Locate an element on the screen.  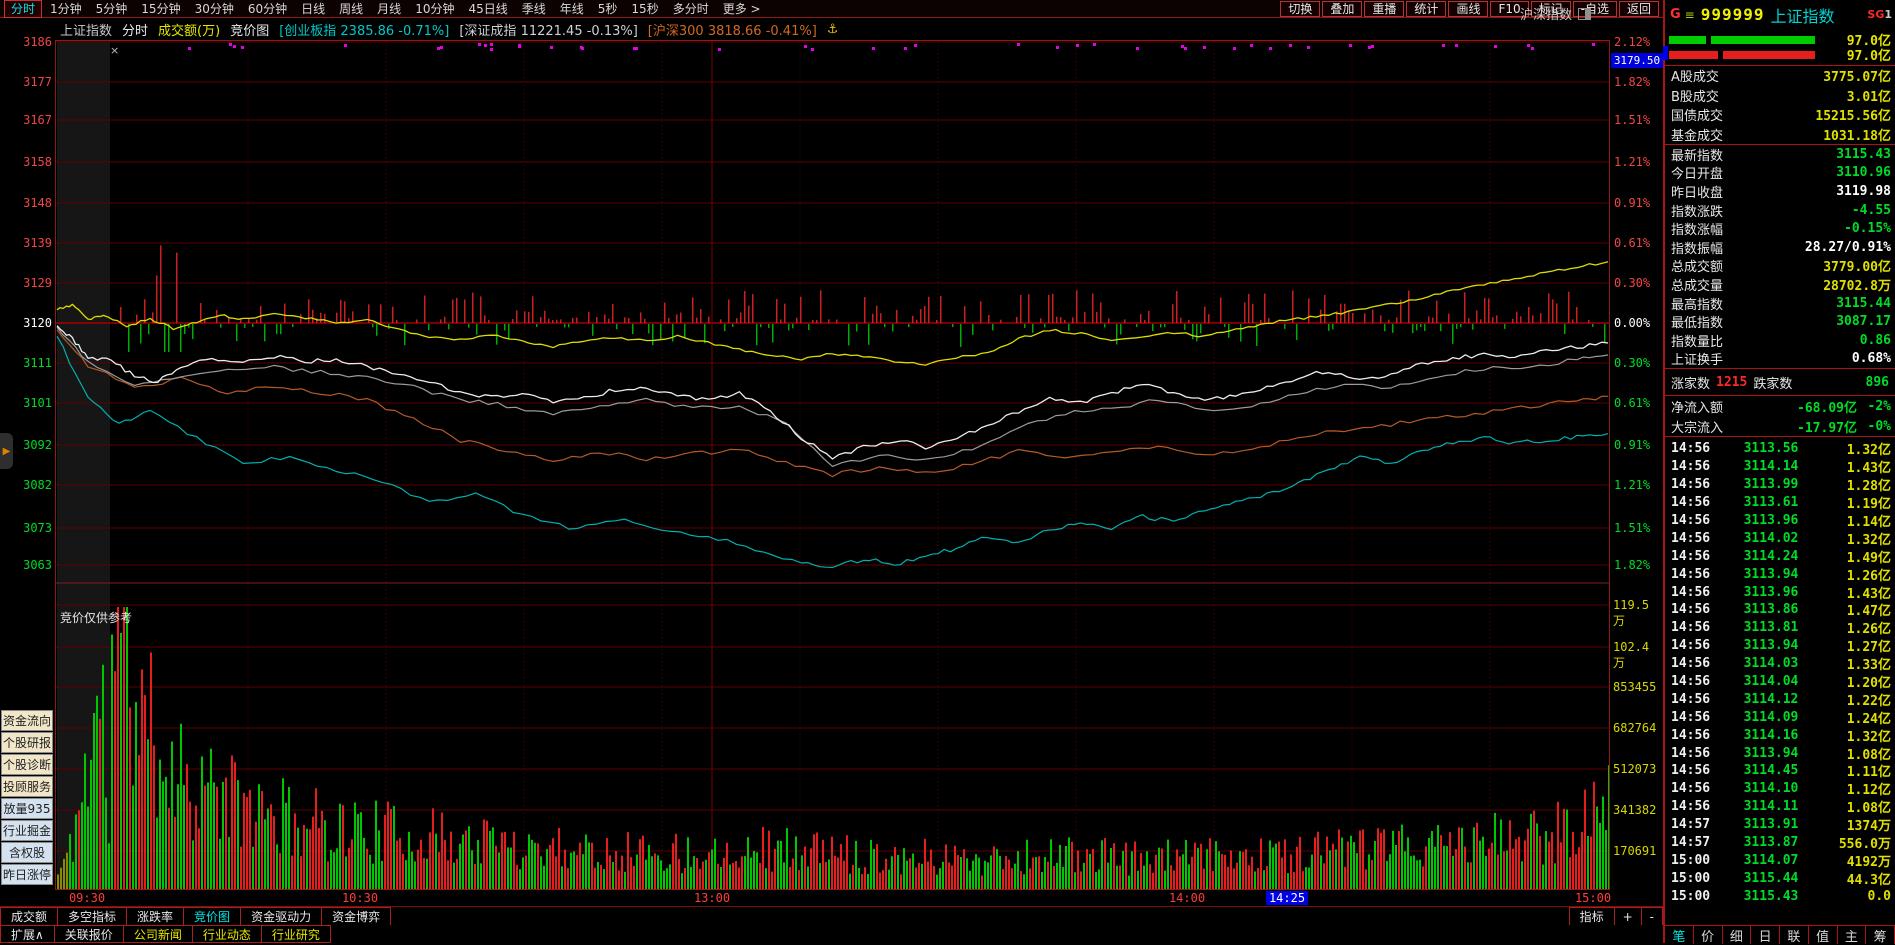
period-item-16: 更多 > is located at coordinates (742, 9).